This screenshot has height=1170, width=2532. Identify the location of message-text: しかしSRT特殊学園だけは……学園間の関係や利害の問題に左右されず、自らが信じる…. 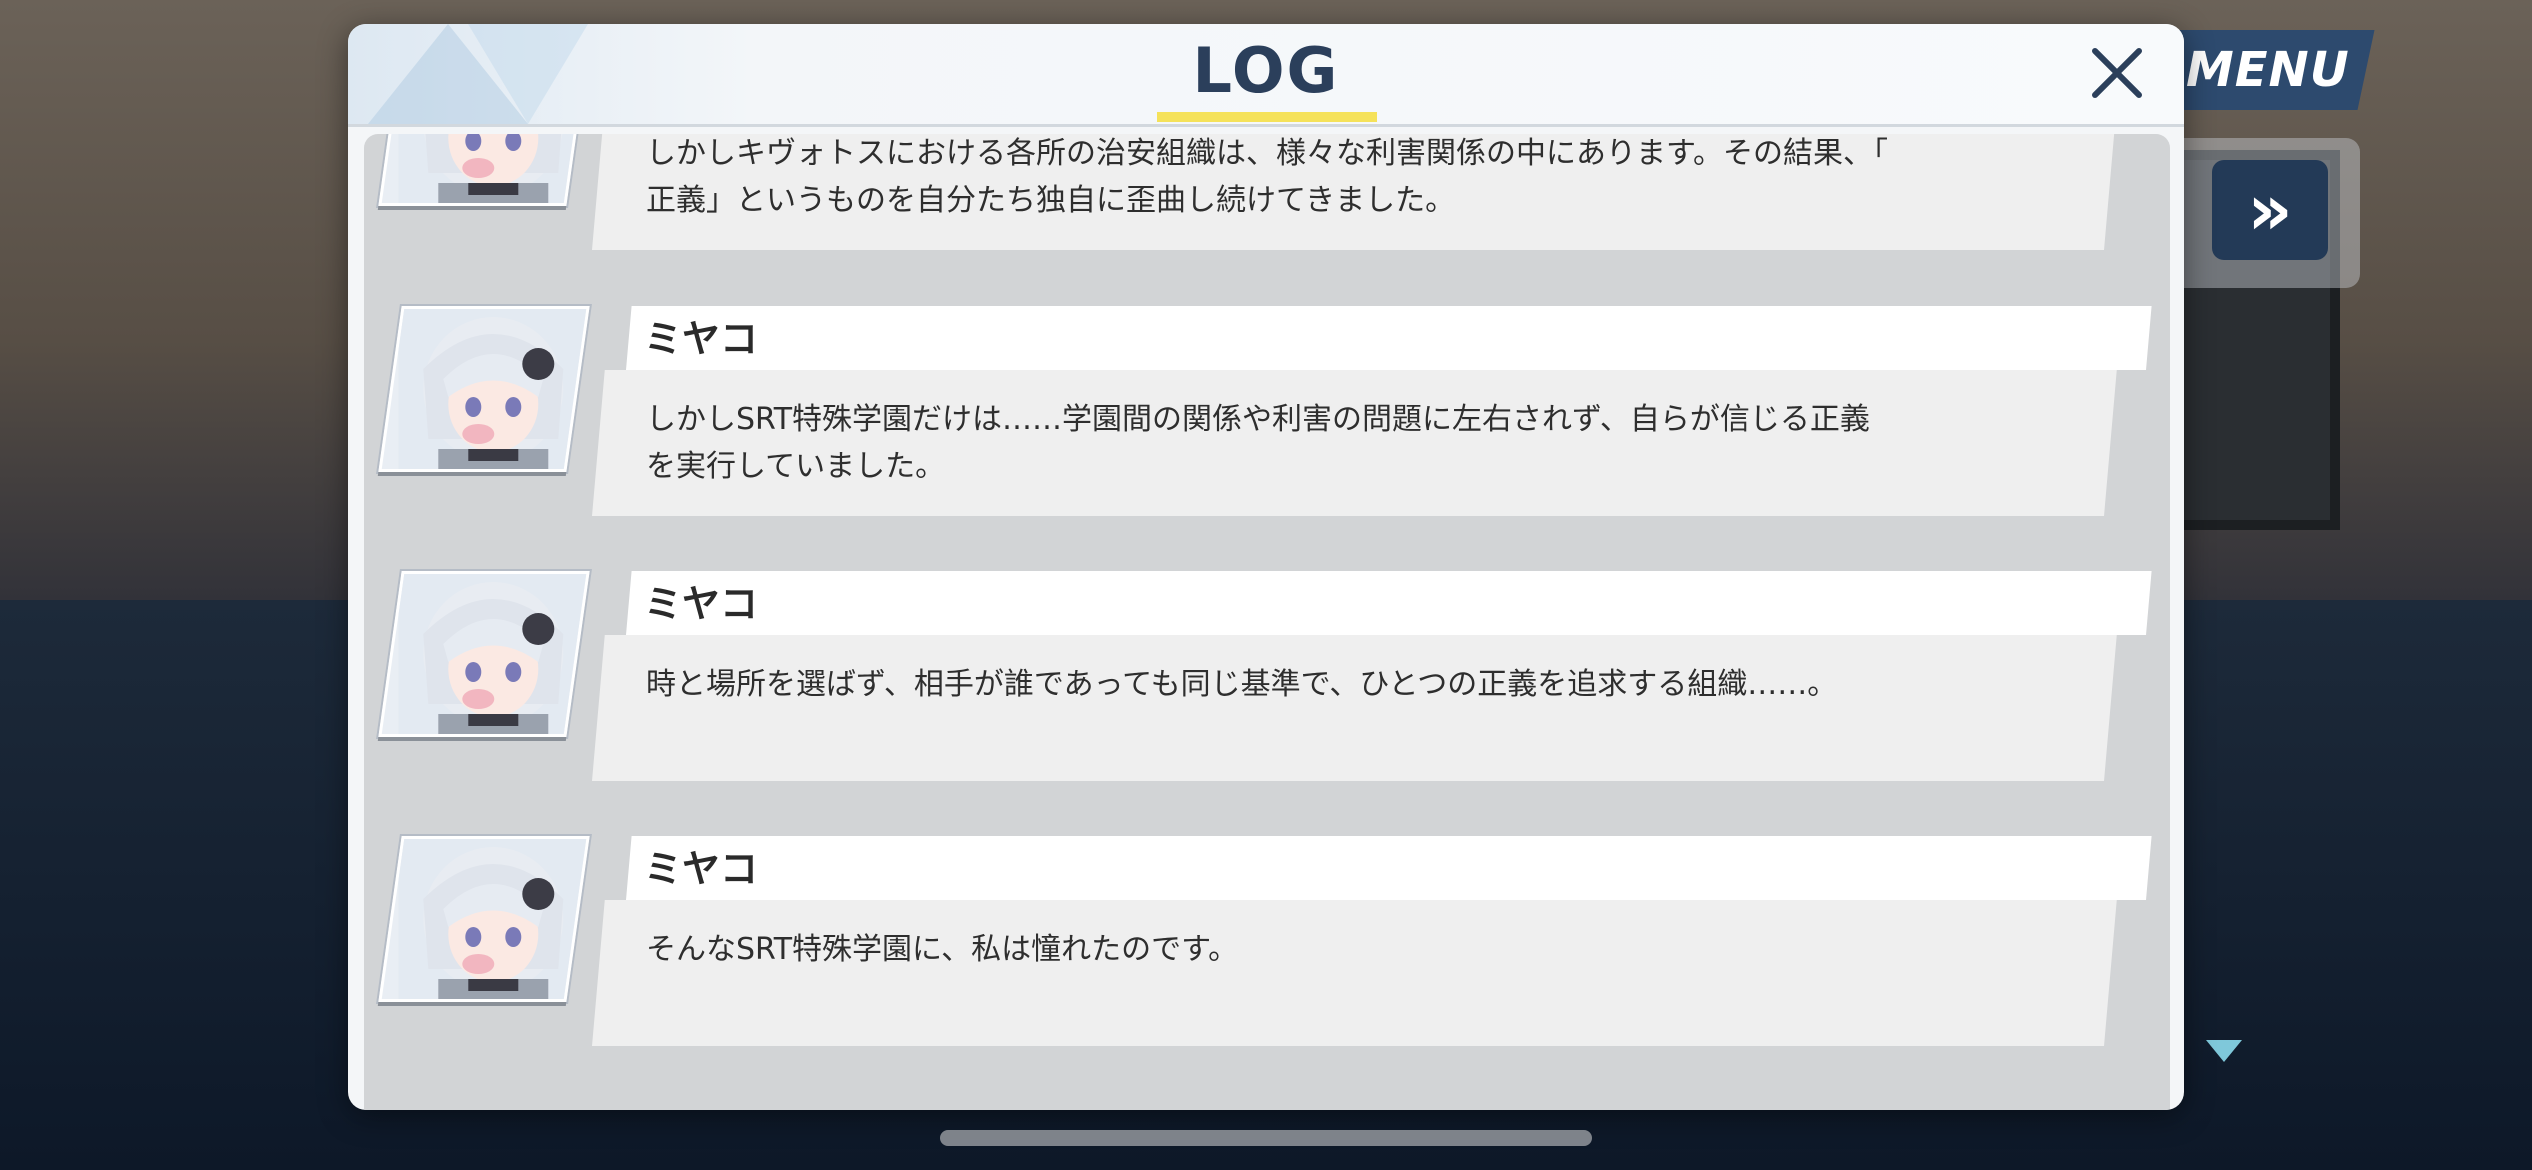
(1266, 443).